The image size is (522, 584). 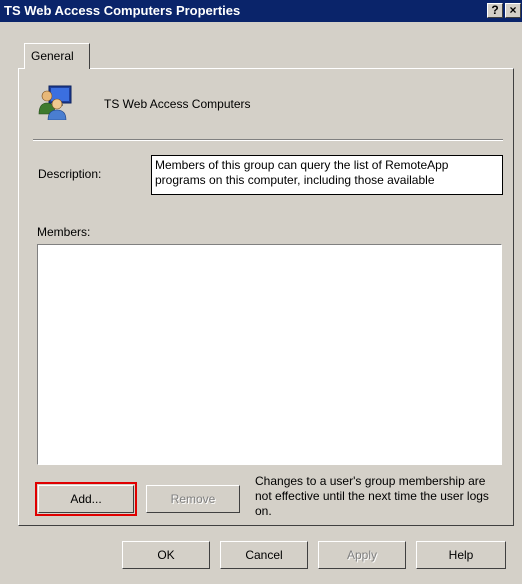 I want to click on tab-general-label: General, so click(x=52, y=56).